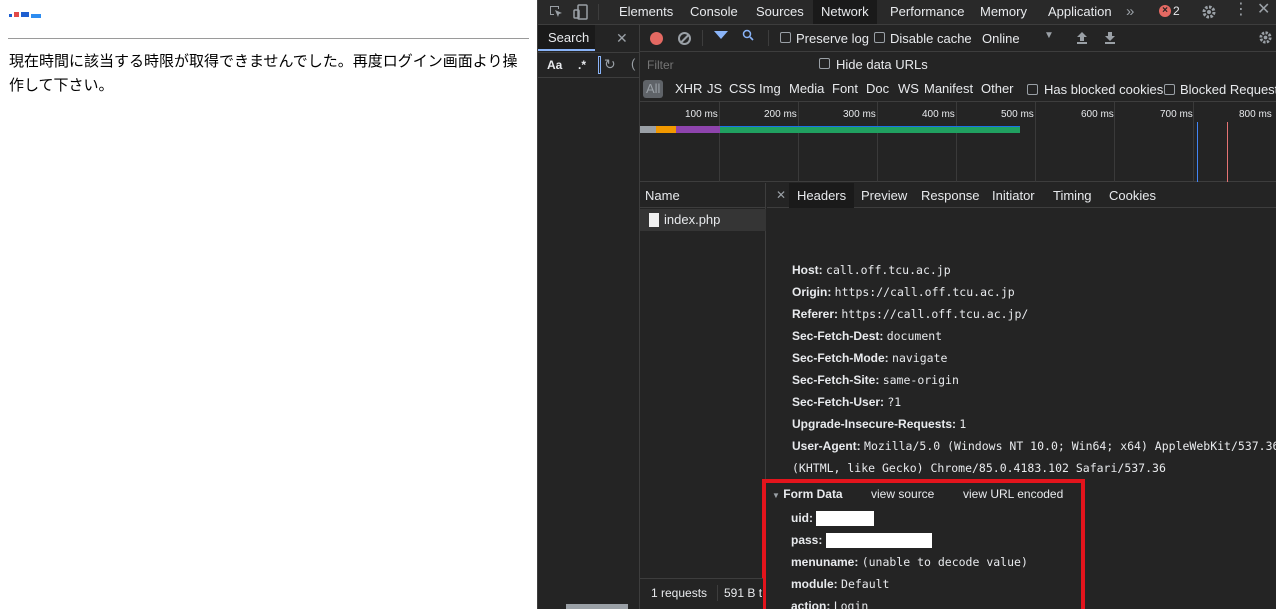 This screenshot has width=1276, height=609. Describe the element at coordinates (938, 114) in the screenshot. I see `tick-label: 400 ms` at that location.